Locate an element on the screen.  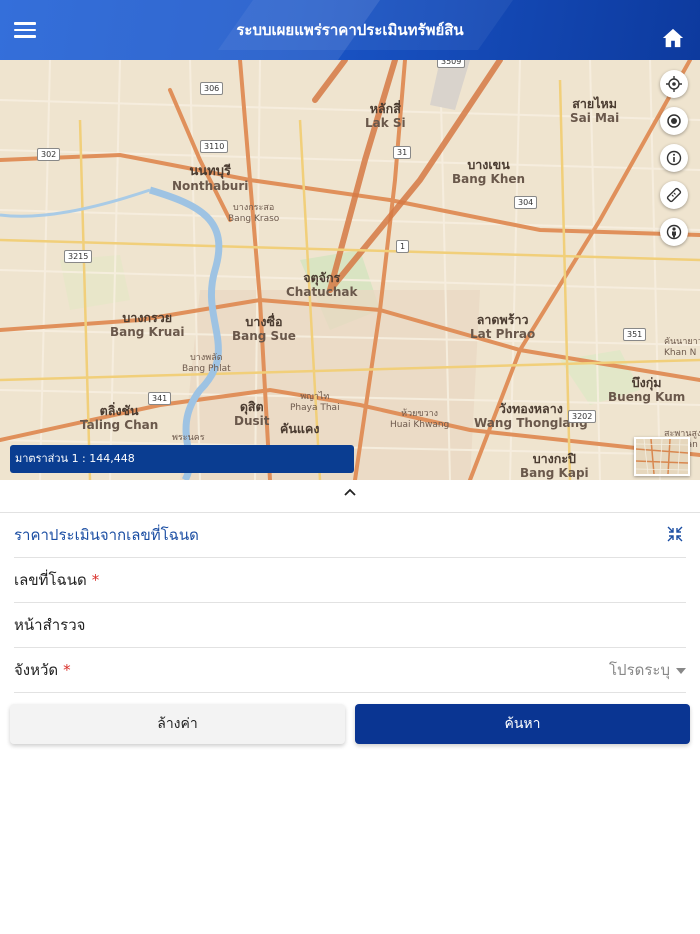
map-label: คันแคง is located at coordinates (300, 428).